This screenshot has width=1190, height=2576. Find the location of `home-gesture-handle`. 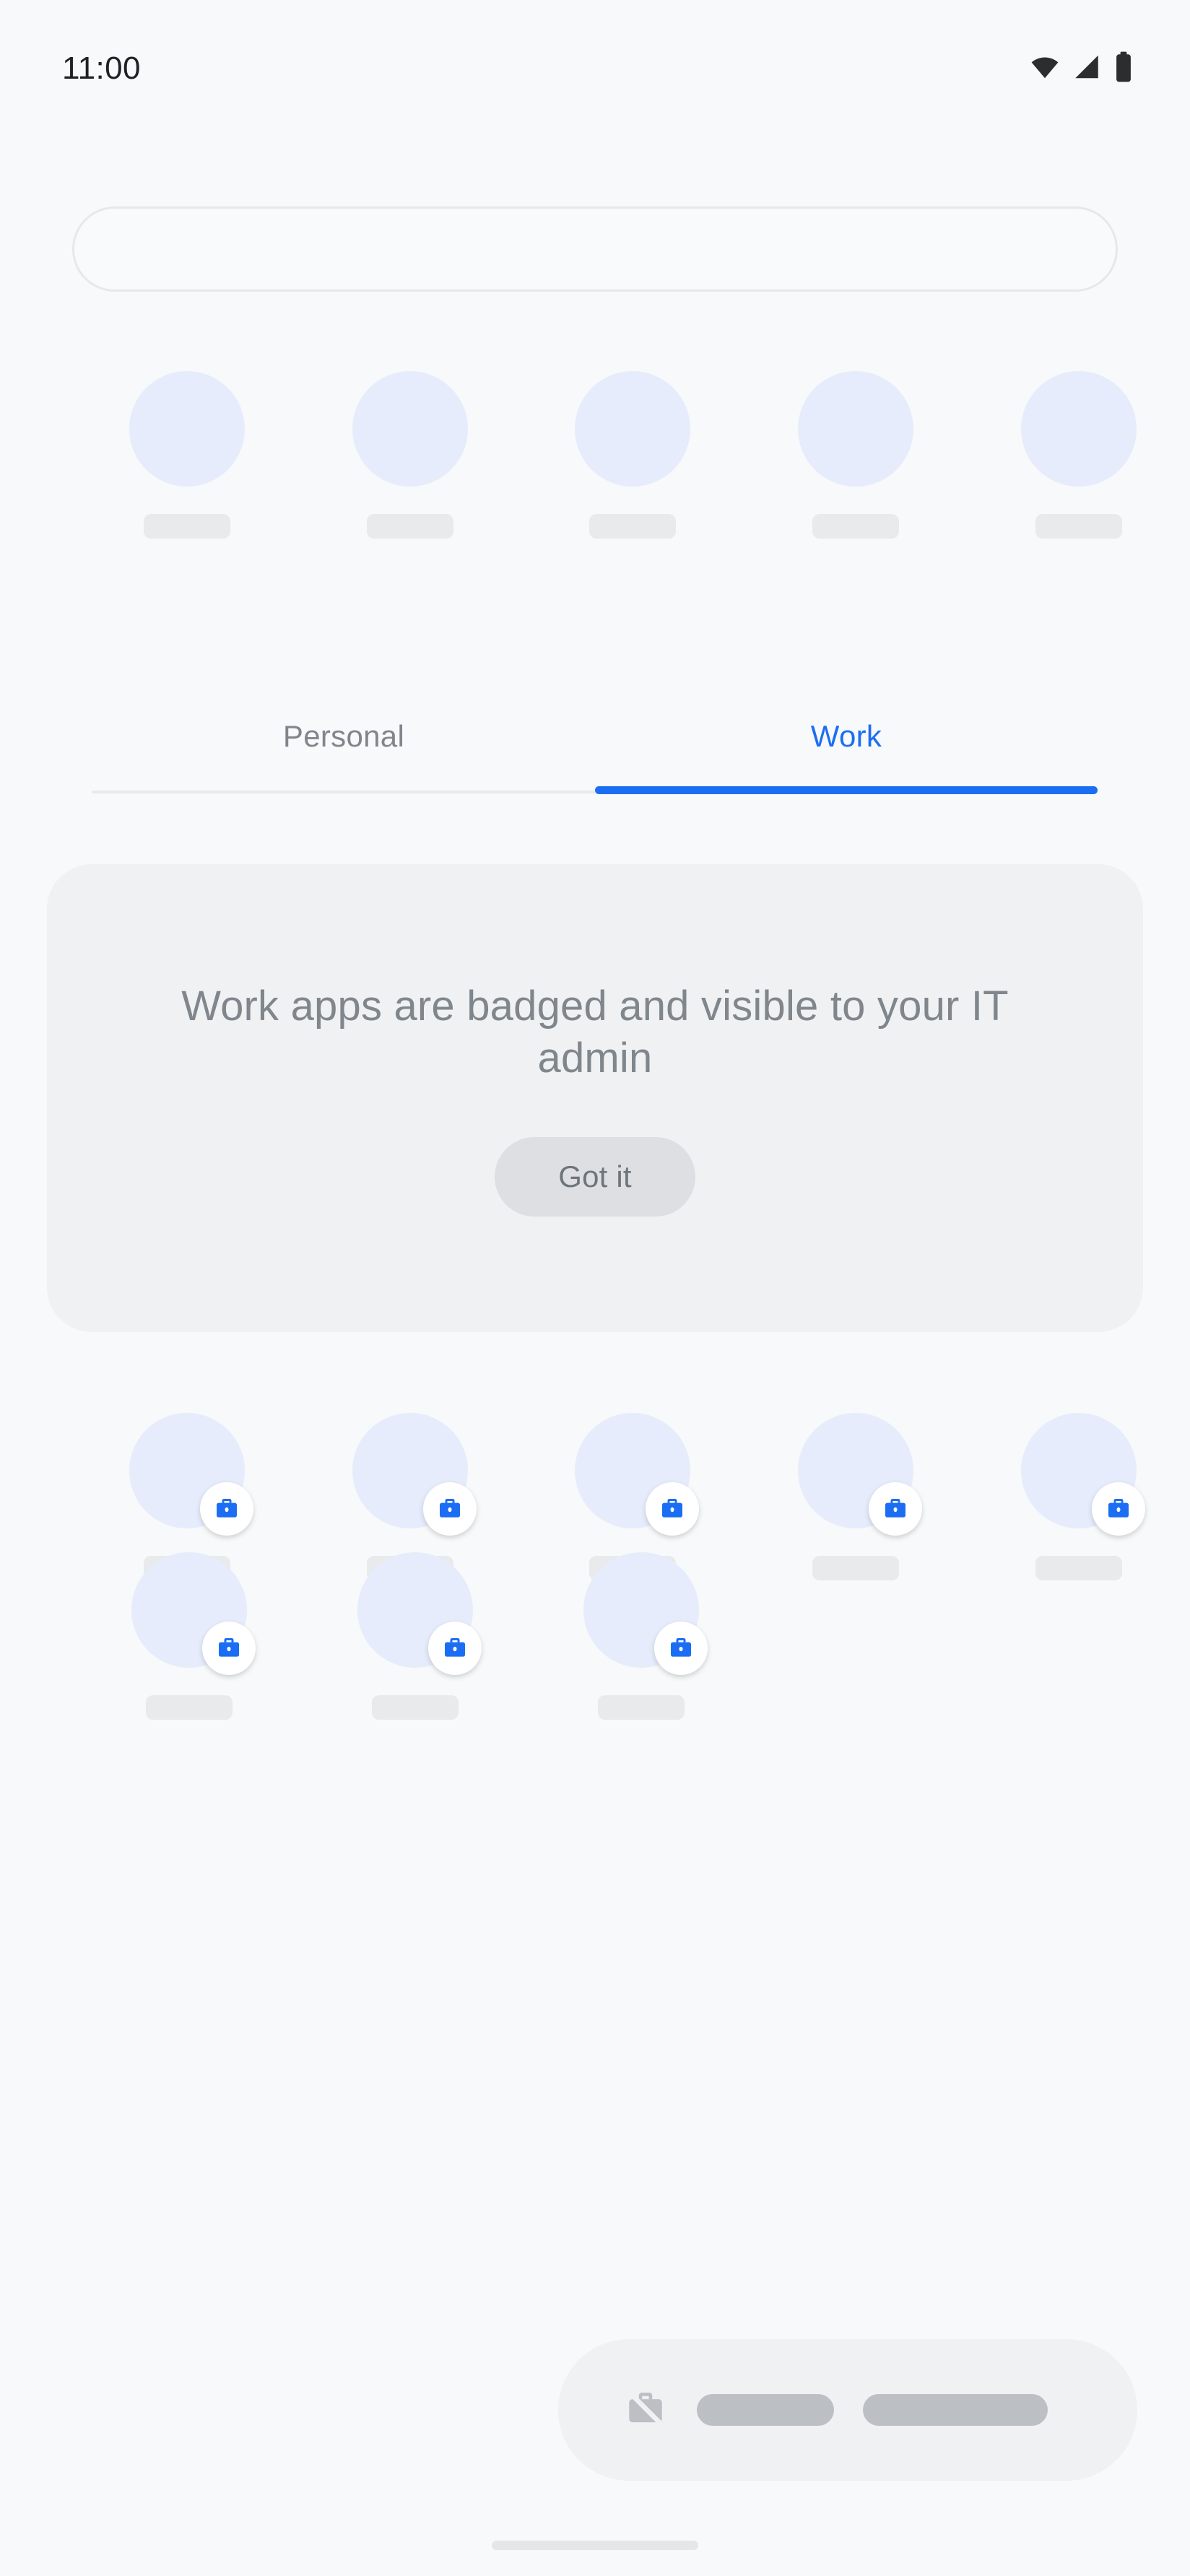

home-gesture-handle is located at coordinates (595, 2545).